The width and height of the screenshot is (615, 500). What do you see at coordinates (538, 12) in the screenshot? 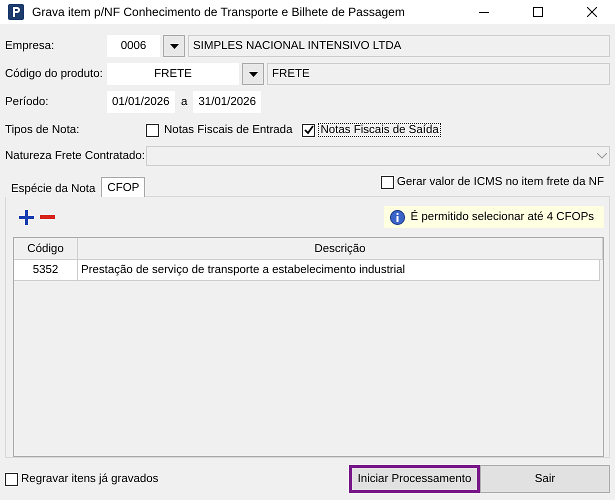
I see `maximize-icon` at bounding box center [538, 12].